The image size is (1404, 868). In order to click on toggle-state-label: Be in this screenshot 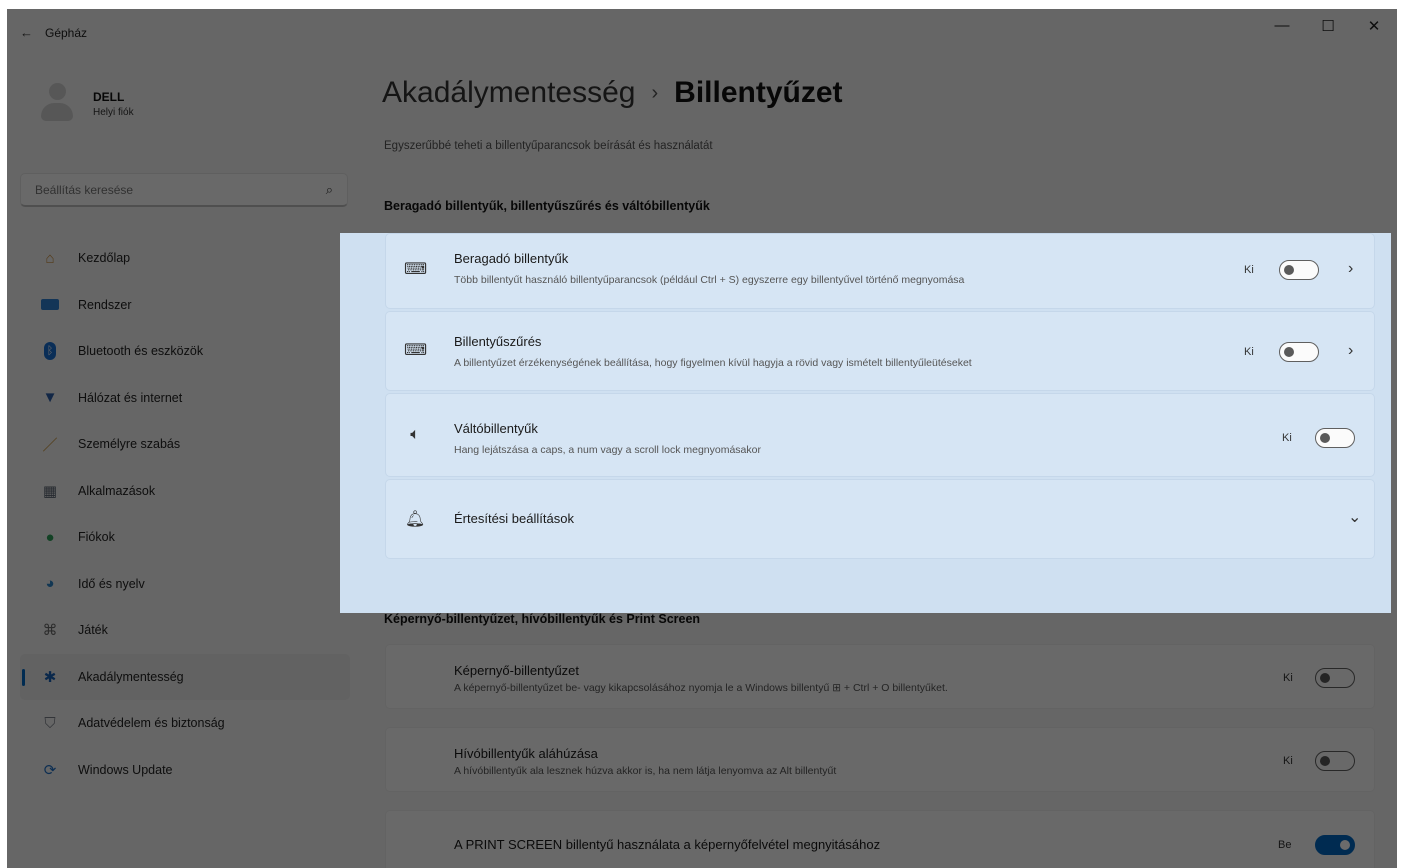, I will do `click(1285, 845)`.